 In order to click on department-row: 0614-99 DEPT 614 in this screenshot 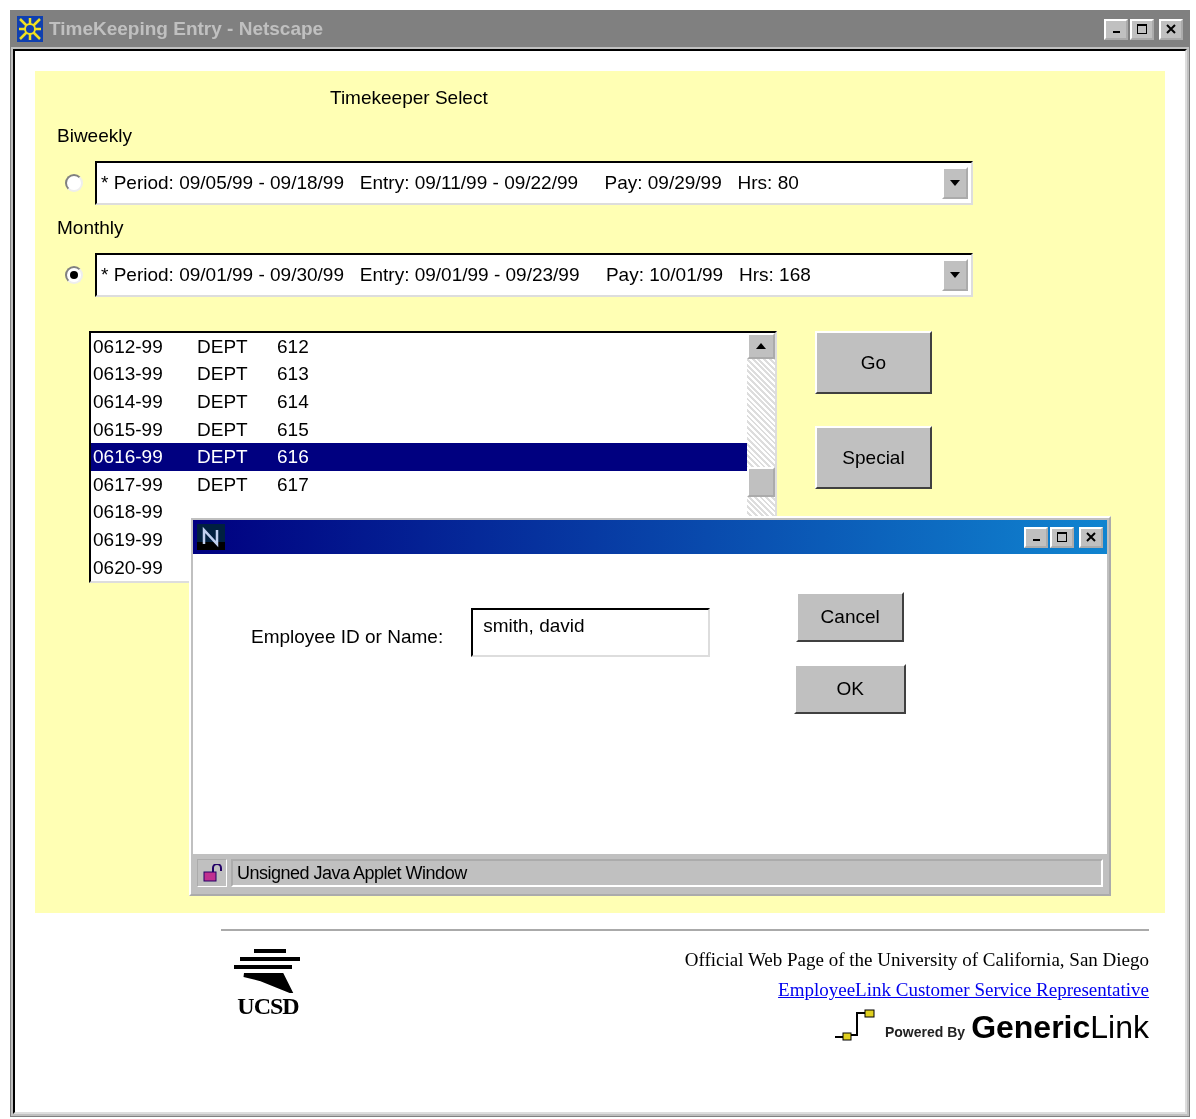, I will do `click(419, 402)`.